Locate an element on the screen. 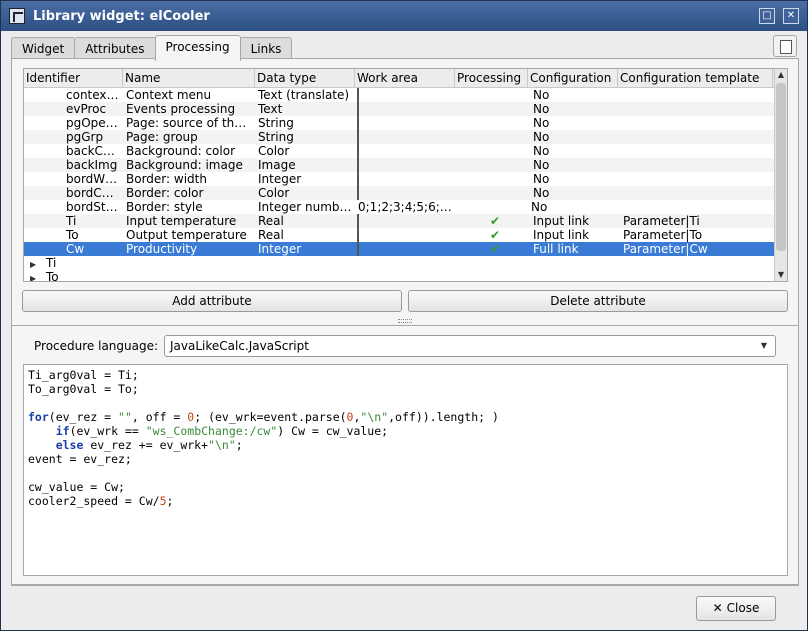  tab-attributes: Attributes is located at coordinates (115, 48).